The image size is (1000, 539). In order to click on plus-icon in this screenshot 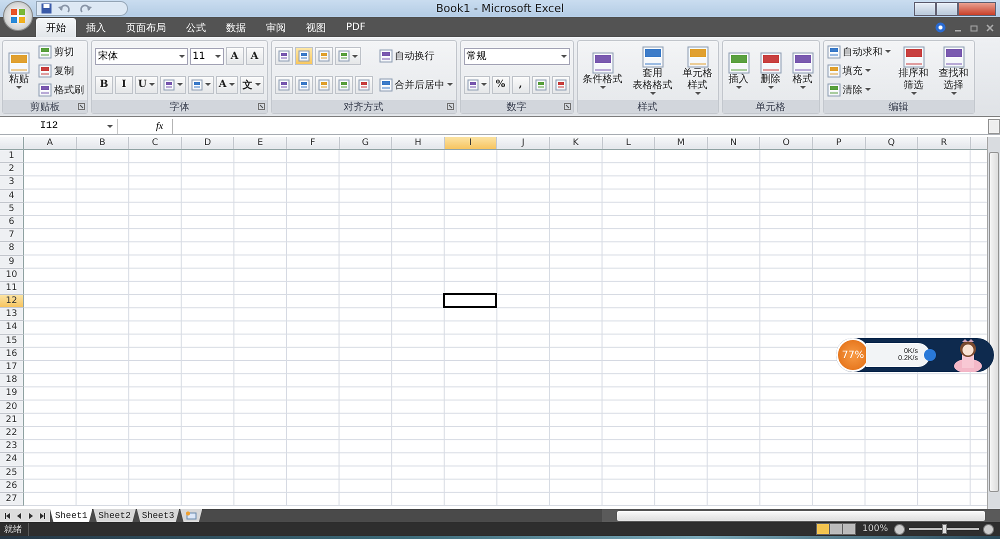, I will do `click(930, 355)`.